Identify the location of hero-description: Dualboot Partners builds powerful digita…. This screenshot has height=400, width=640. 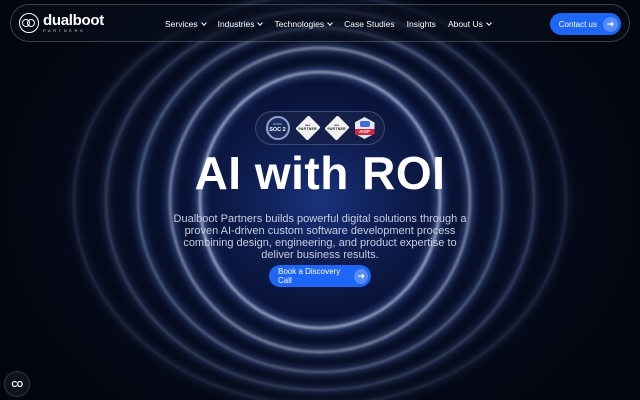
(320, 237).